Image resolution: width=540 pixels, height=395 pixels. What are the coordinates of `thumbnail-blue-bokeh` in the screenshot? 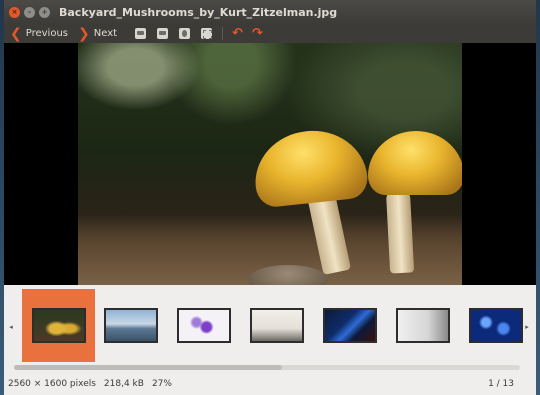 It's located at (495, 325).